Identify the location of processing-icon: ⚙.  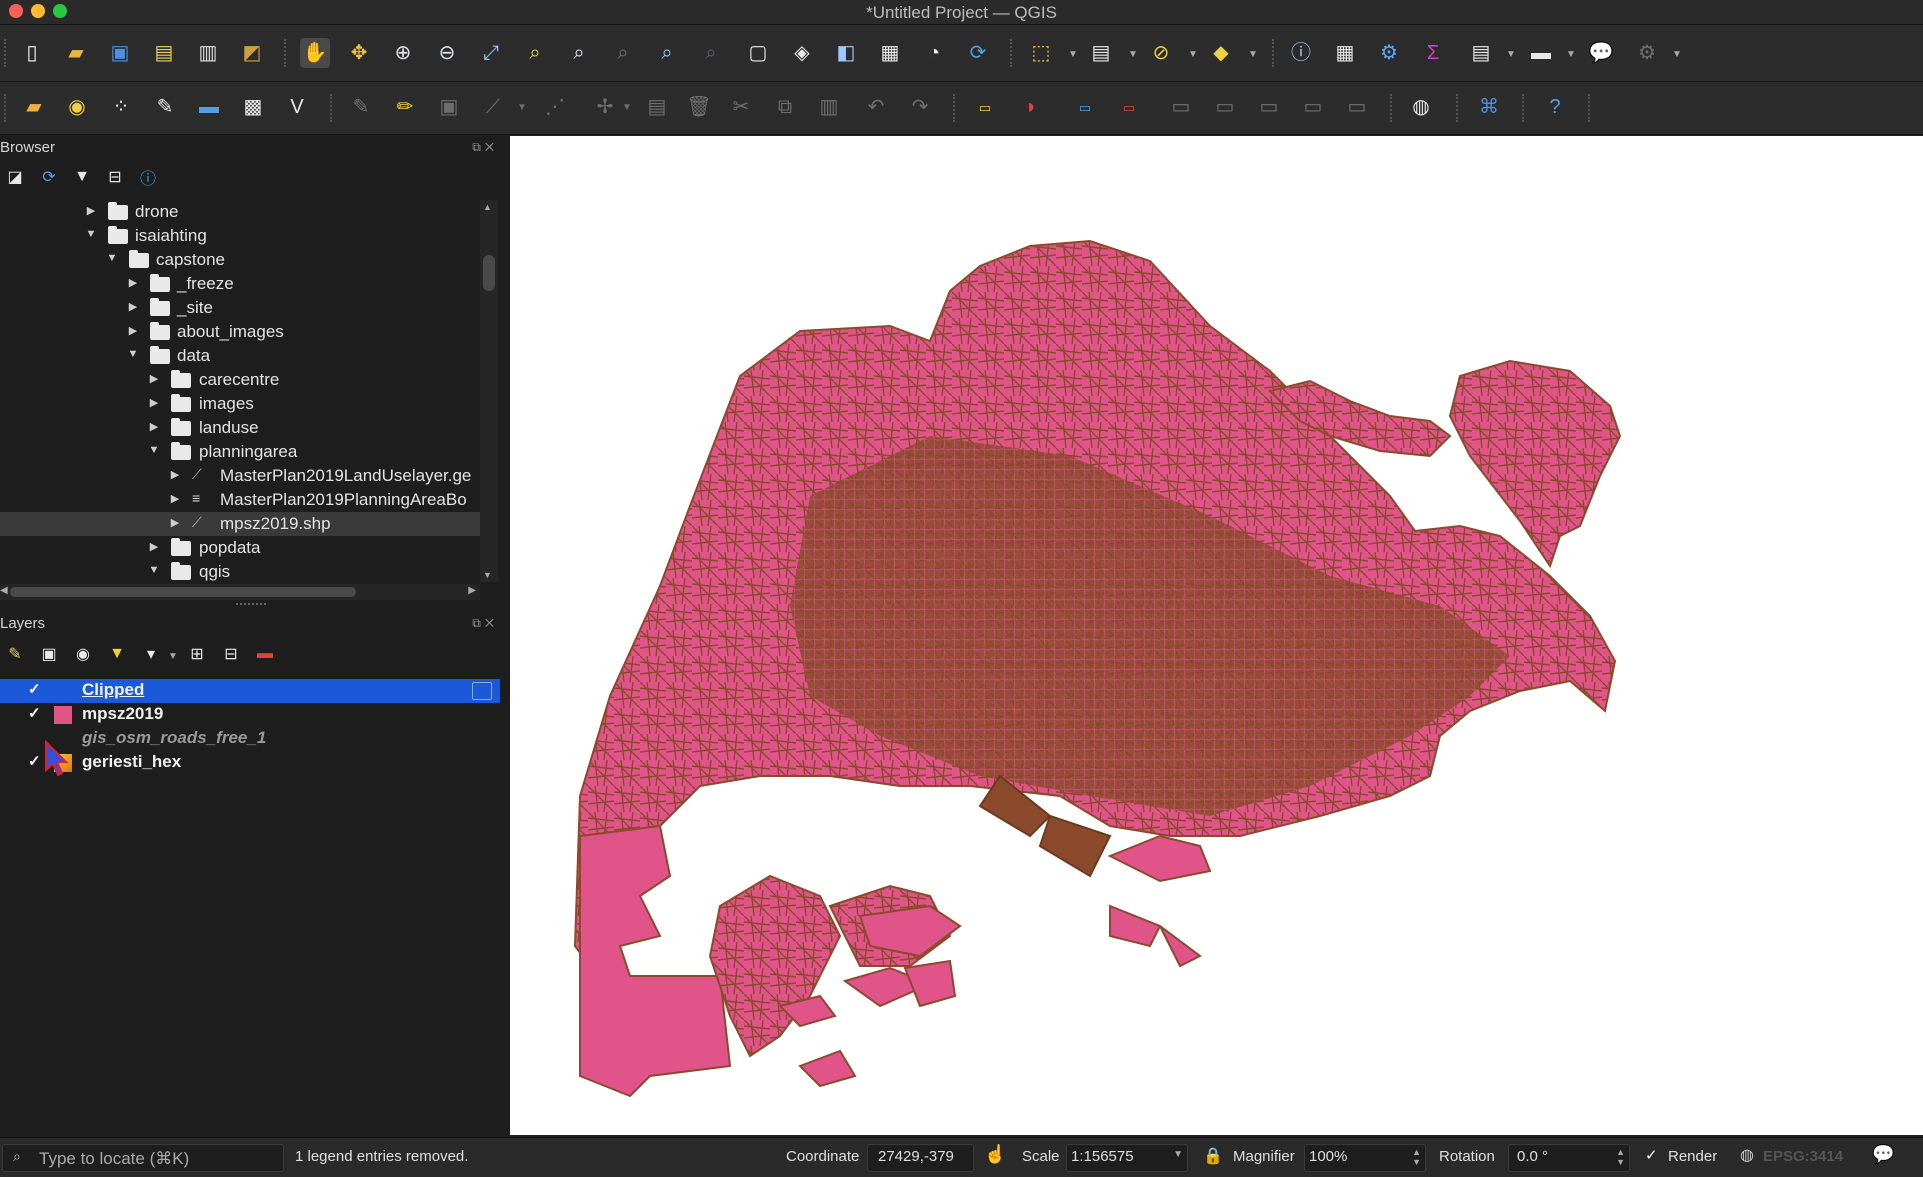
(1389, 53).